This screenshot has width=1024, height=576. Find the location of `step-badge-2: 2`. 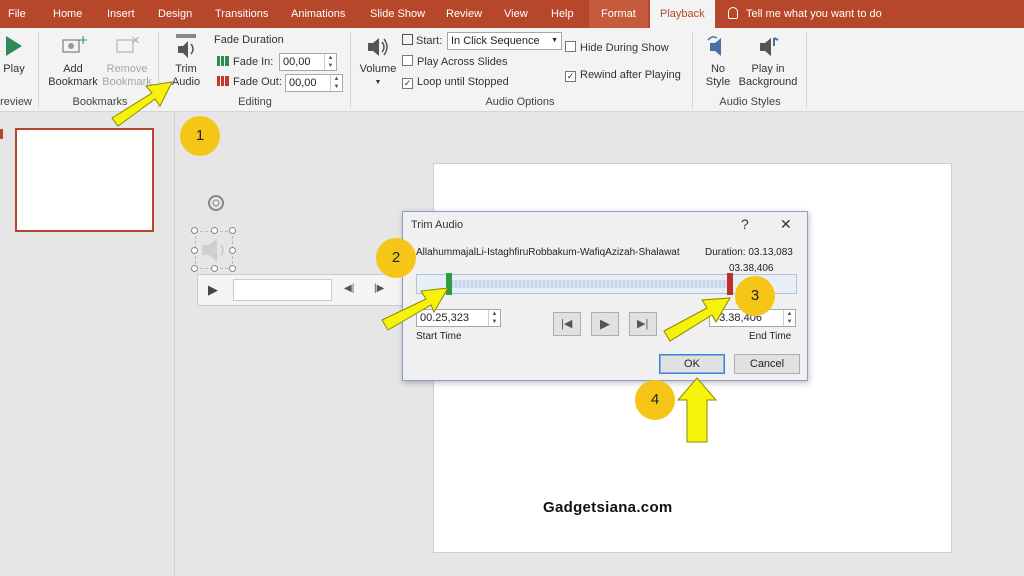

step-badge-2: 2 is located at coordinates (396, 258).